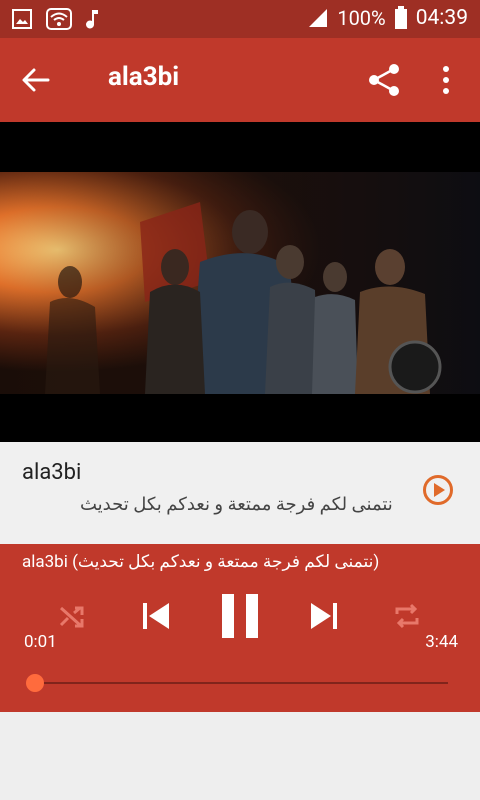 The width and height of the screenshot is (480, 800). I want to click on repeat-icon, so click(407, 616).